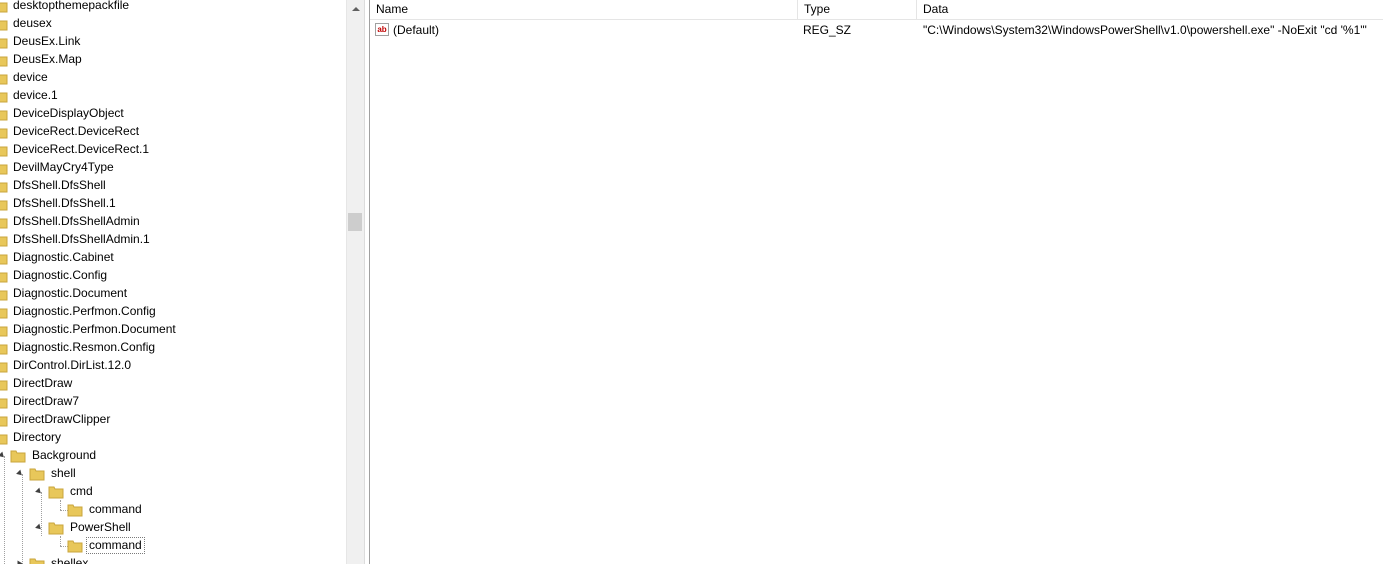 This screenshot has width=1383, height=564. Describe the element at coordinates (30, 77) in the screenshot. I see `tree-item-label: device` at that location.